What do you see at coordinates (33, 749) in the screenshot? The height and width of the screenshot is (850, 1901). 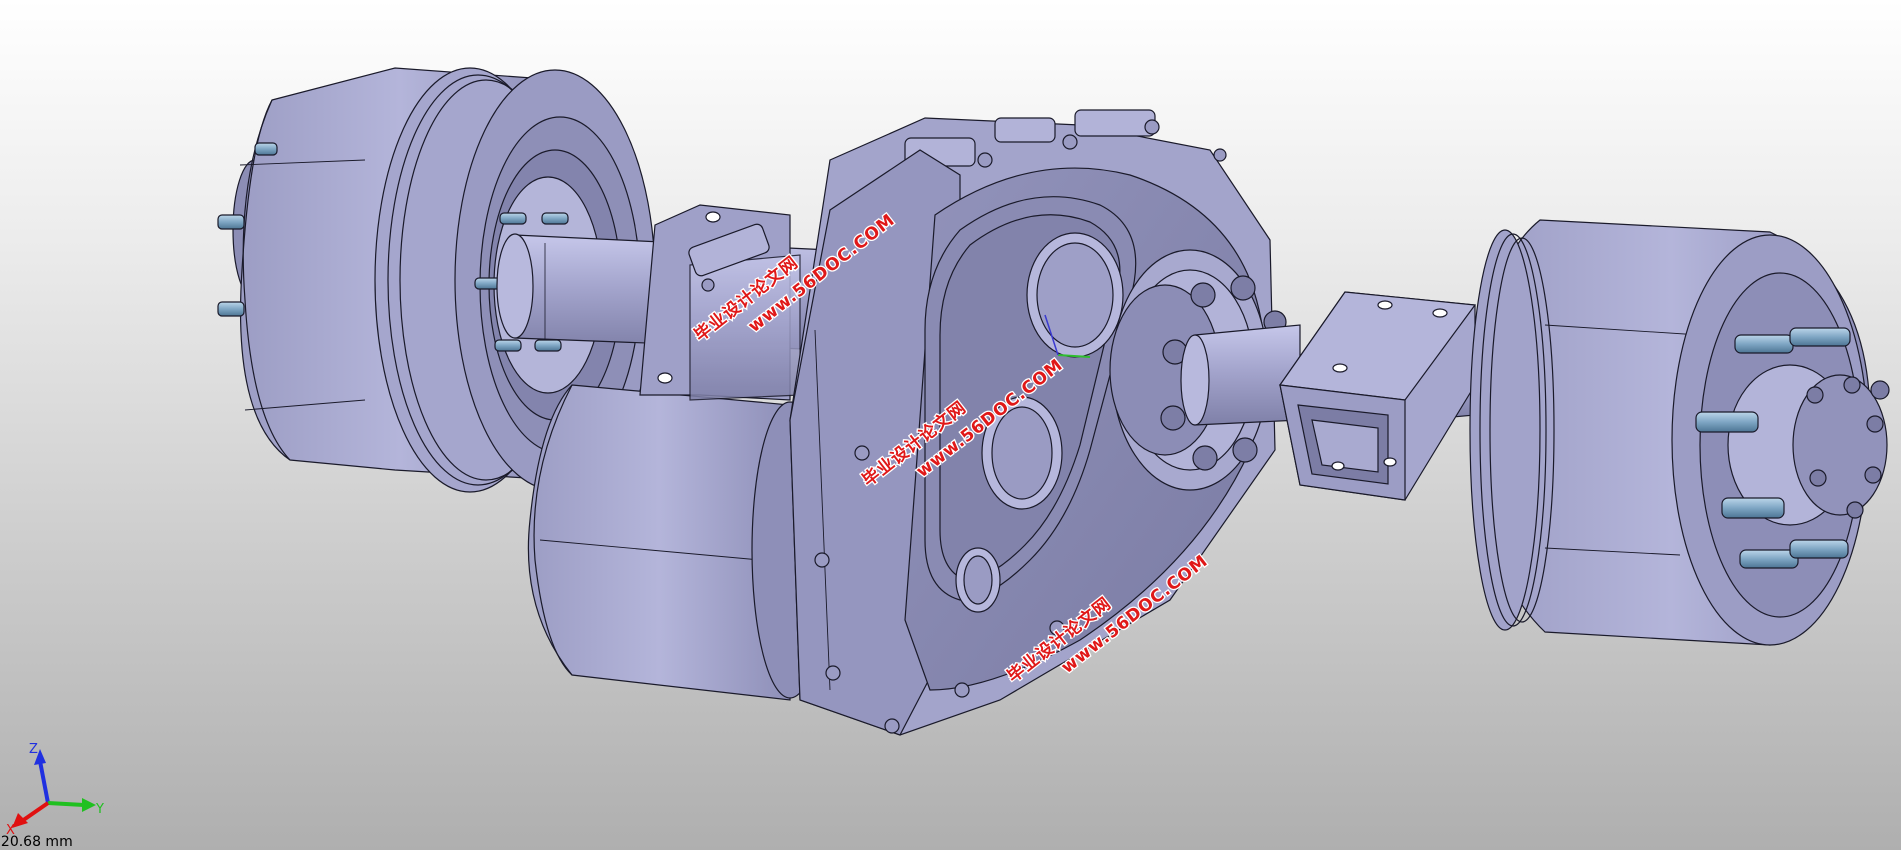 I see `z-axis-label: Z` at bounding box center [33, 749].